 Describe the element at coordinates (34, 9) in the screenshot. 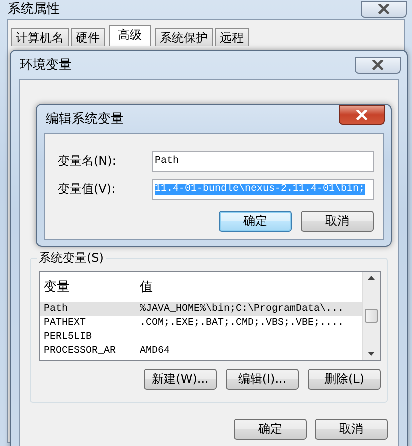

I see `window-title: 系统属性` at that location.